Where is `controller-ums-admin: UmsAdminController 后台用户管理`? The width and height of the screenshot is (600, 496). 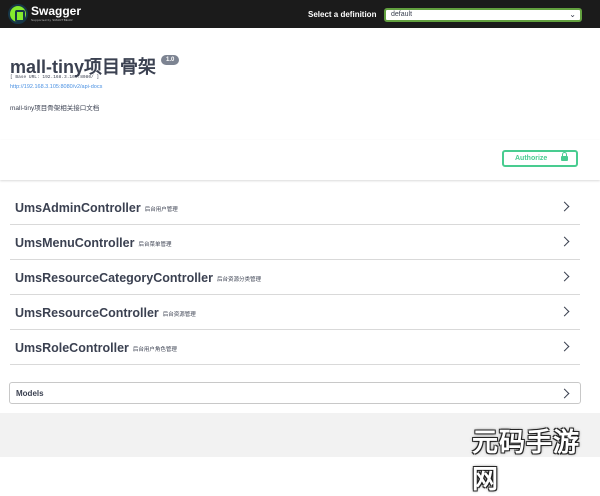 controller-ums-admin: UmsAdminController 后台用户管理 is located at coordinates (295, 208).